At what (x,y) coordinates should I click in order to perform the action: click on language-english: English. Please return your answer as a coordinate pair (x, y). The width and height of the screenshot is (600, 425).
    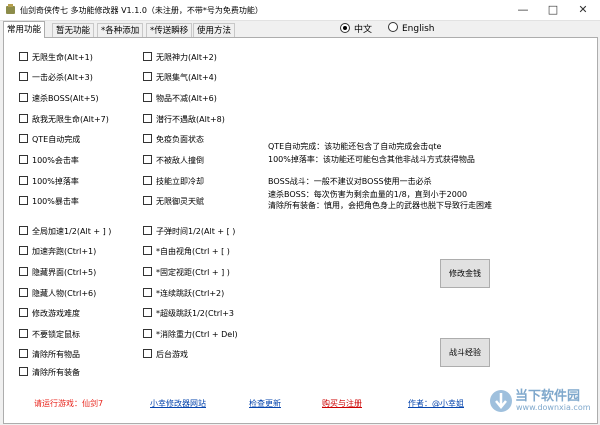
    Looking at the image, I should click on (411, 28).